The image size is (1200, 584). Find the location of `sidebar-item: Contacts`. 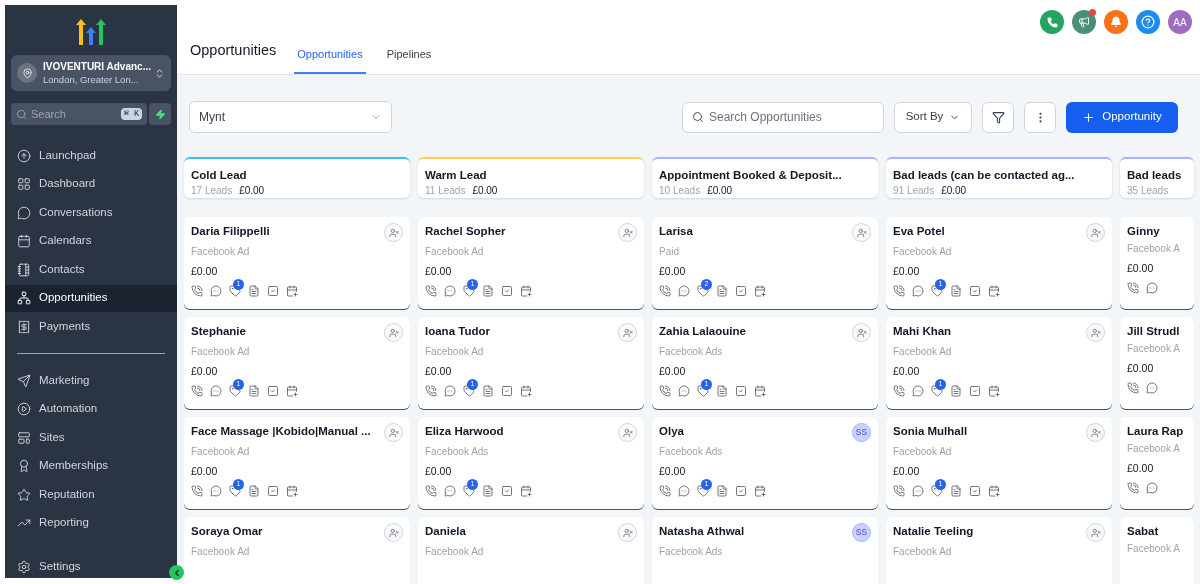

sidebar-item: Contacts is located at coordinates (91, 269).